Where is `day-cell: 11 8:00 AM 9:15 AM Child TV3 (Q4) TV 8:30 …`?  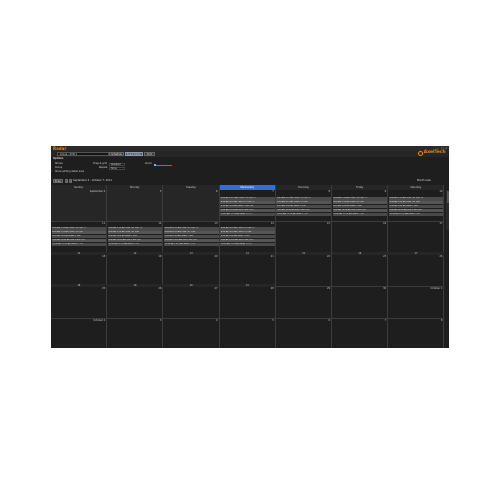 day-cell: 11 8:00 AM 9:15 AM Child TV3 (Q4) TV 8:30 … is located at coordinates (79, 238).